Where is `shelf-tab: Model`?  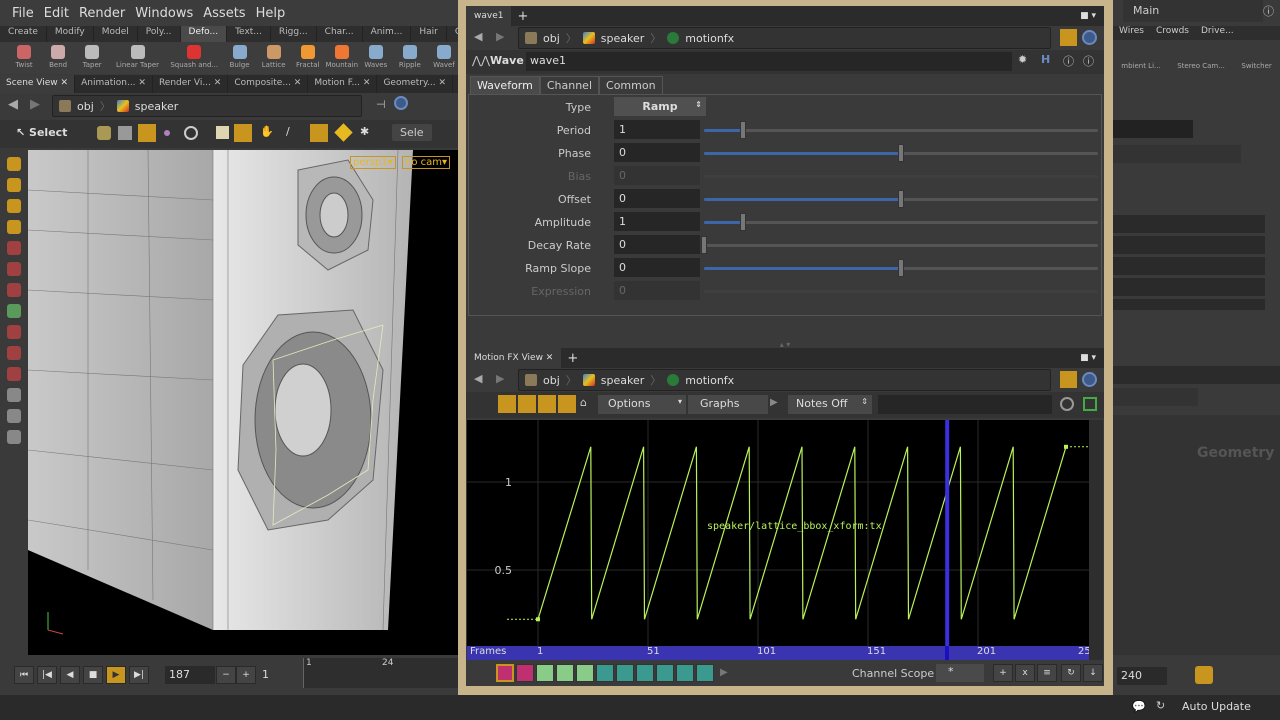
shelf-tab: Model is located at coordinates (116, 34).